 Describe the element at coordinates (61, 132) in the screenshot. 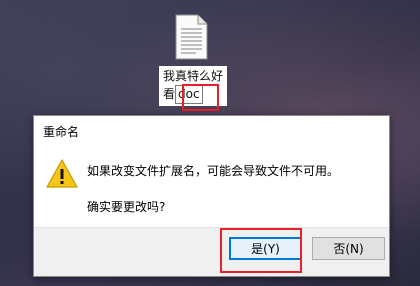

I see `dialog-title: 重命名` at that location.